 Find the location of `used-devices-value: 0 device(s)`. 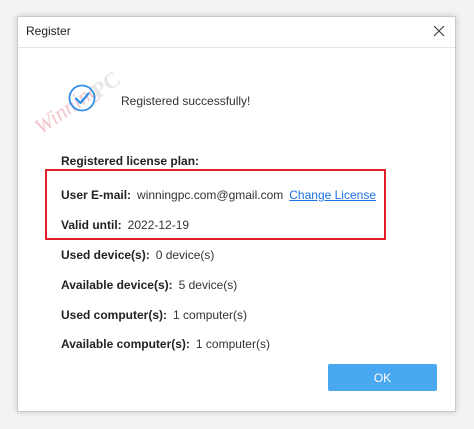

used-devices-value: 0 device(s) is located at coordinates (185, 255).